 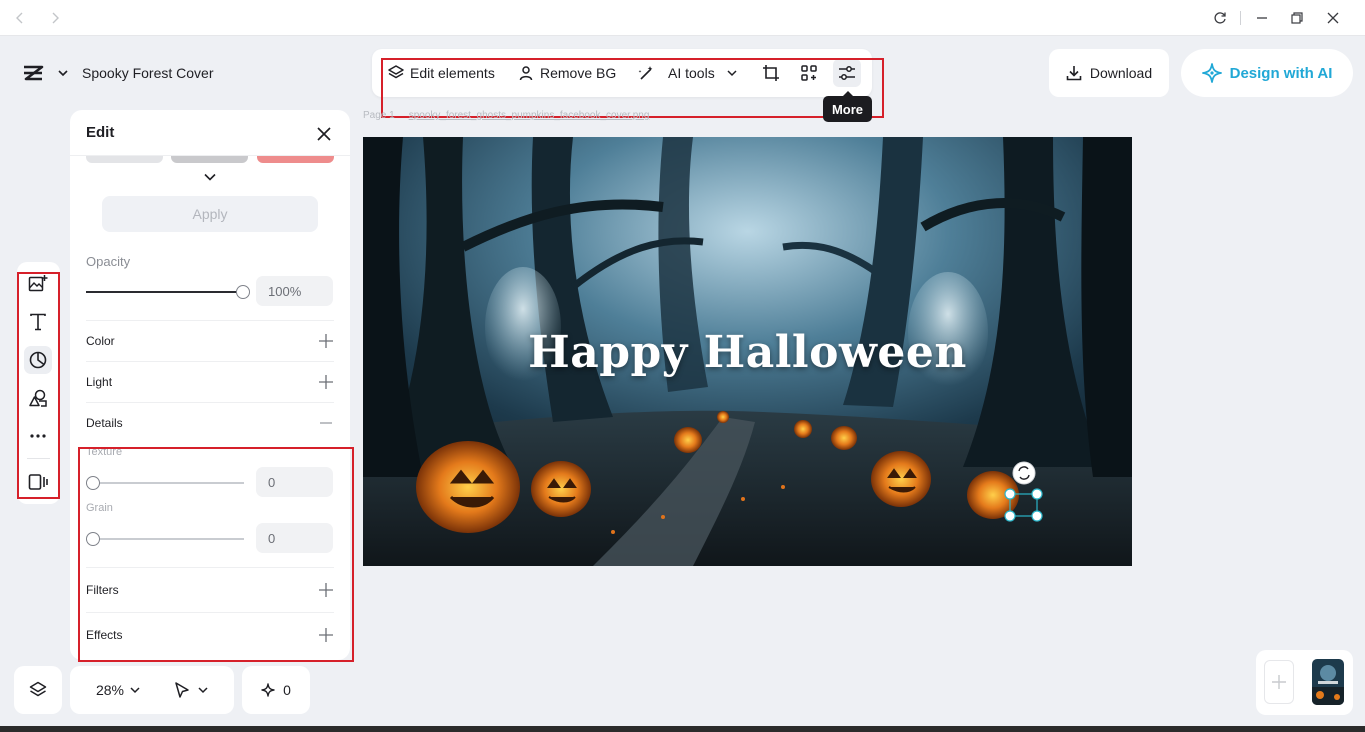 What do you see at coordinates (243, 292) in the screenshot?
I see `opacity-slider-handle` at bounding box center [243, 292].